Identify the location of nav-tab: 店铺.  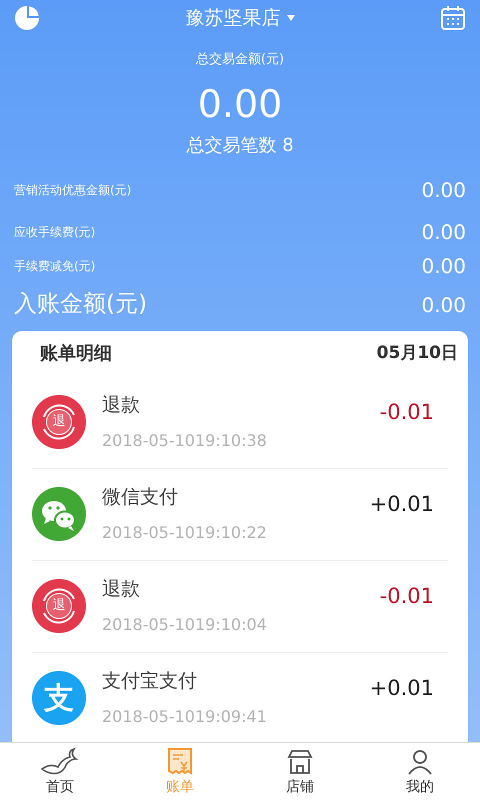
(300, 771).